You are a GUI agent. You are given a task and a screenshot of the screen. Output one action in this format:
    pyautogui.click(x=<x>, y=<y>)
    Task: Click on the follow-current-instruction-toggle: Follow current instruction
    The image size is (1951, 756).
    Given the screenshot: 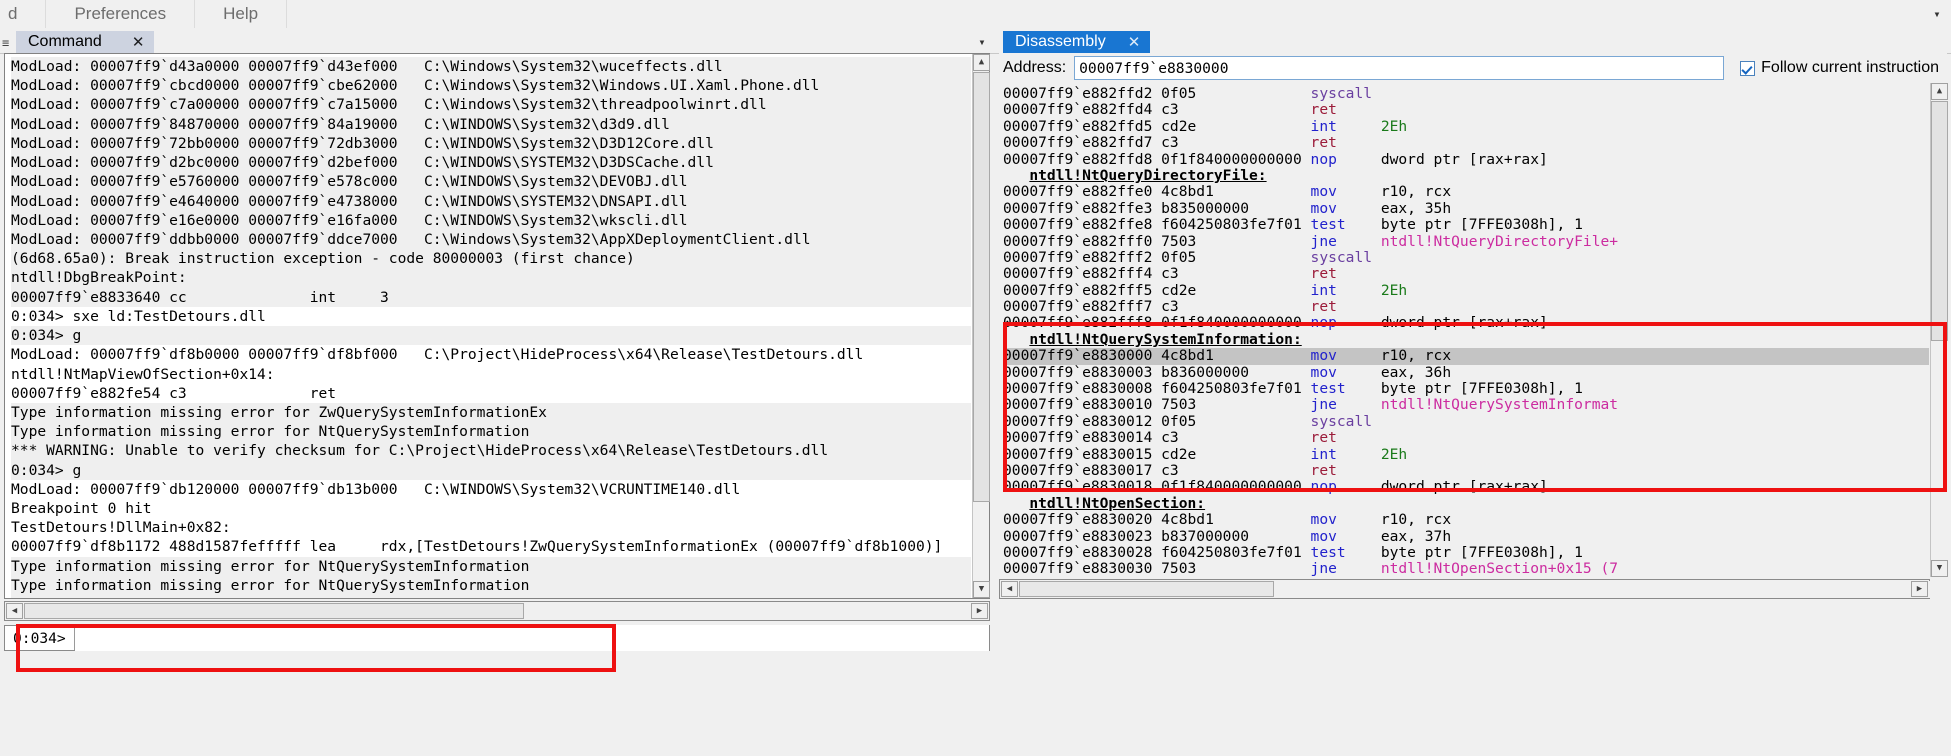 What is the action you would take?
    pyautogui.click(x=1839, y=68)
    